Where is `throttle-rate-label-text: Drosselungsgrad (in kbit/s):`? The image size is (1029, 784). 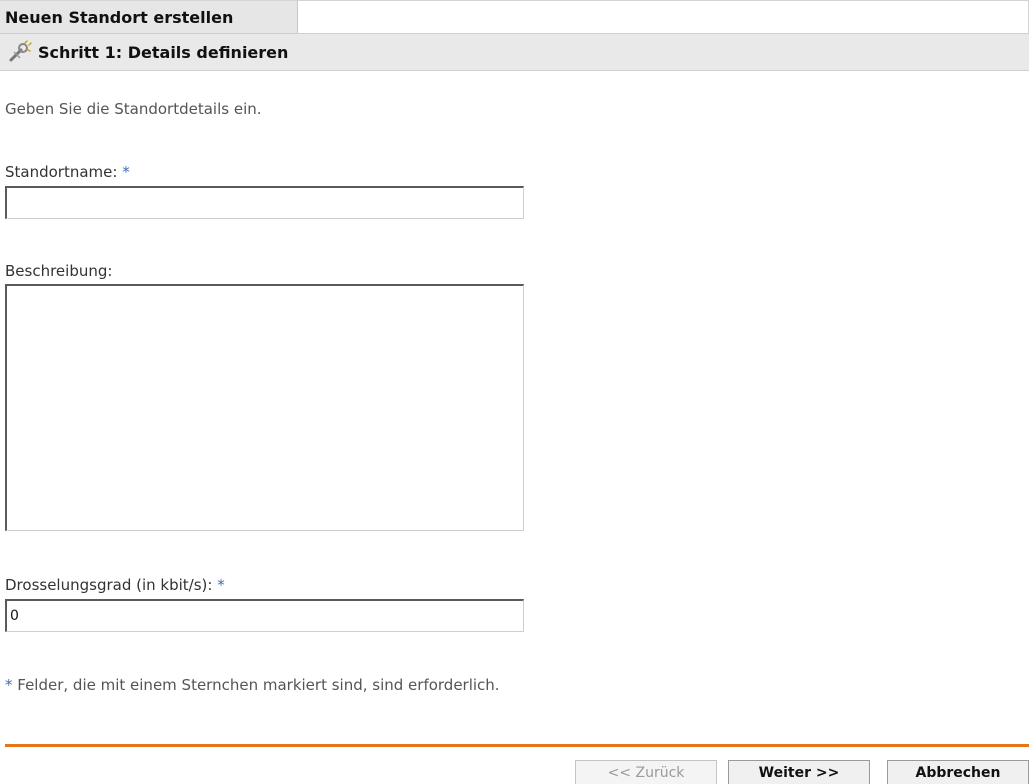 throttle-rate-label-text: Drosselungsgrad (in kbit/s): is located at coordinates (111, 585).